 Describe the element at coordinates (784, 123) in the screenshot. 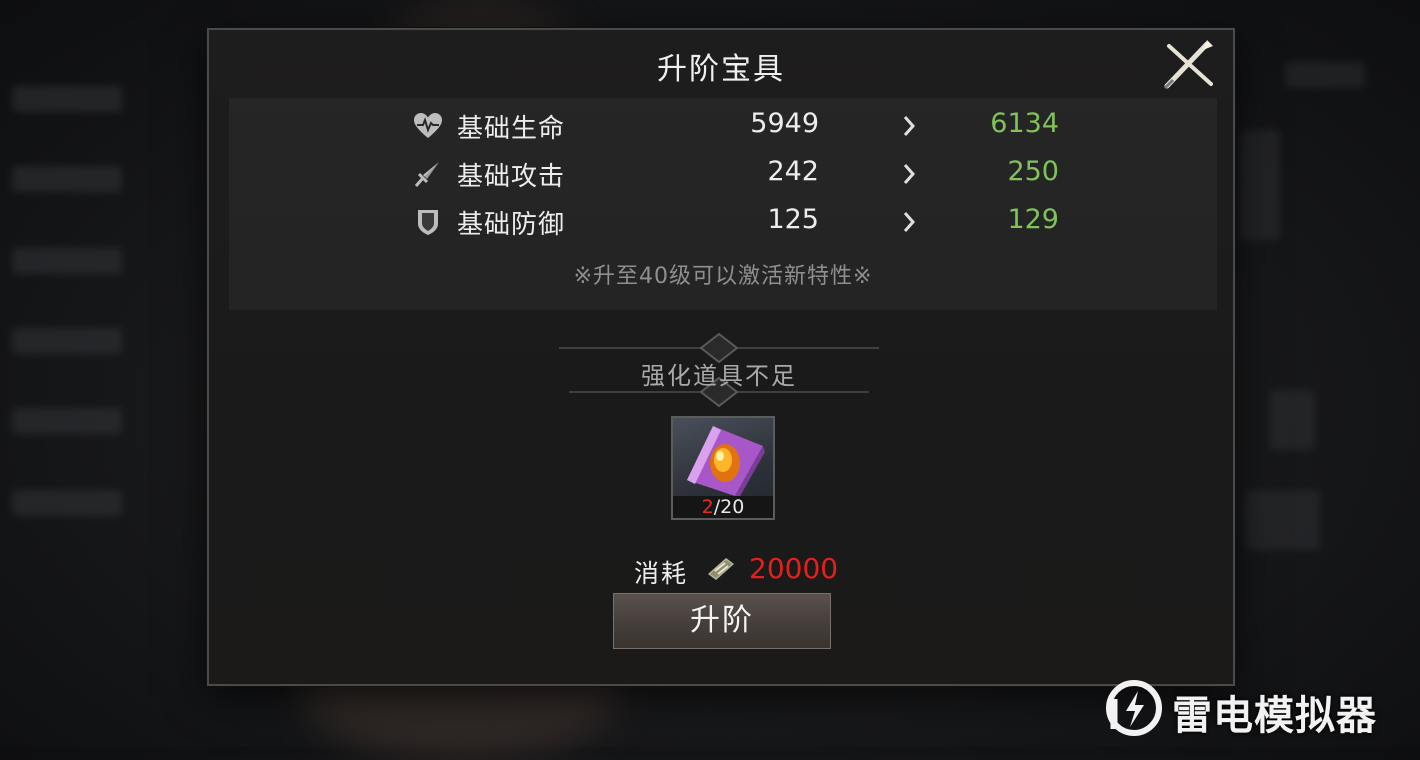

I see `stat-current-value: 5949` at that location.